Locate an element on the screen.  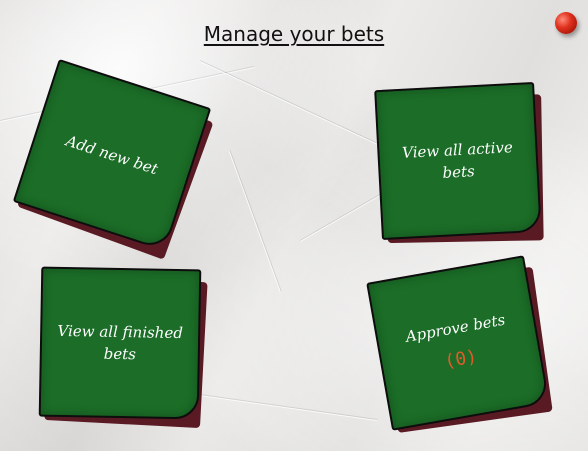
approve-bets-label: Approve bets is located at coordinates (455, 328).